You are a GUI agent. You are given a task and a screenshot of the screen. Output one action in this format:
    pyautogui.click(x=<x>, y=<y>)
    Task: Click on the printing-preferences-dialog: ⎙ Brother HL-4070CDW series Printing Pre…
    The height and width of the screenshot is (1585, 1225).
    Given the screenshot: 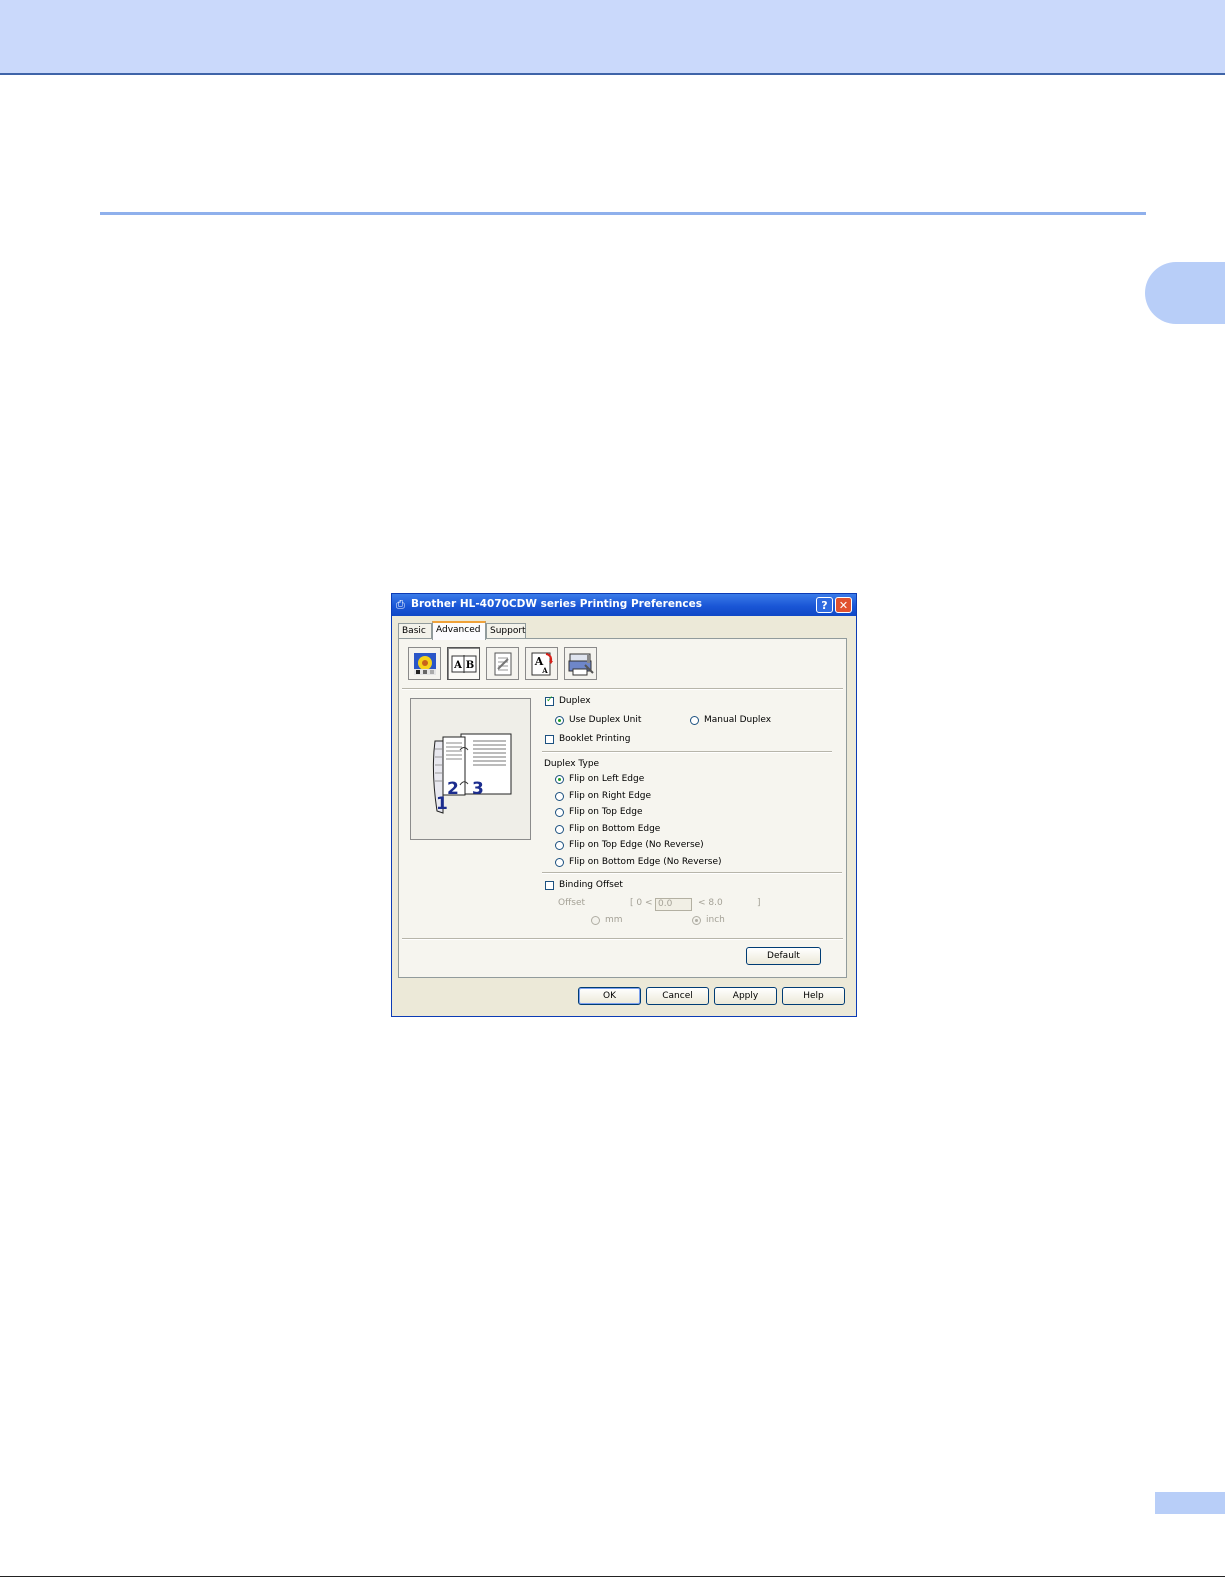 What is the action you would take?
    pyautogui.click(x=624, y=805)
    